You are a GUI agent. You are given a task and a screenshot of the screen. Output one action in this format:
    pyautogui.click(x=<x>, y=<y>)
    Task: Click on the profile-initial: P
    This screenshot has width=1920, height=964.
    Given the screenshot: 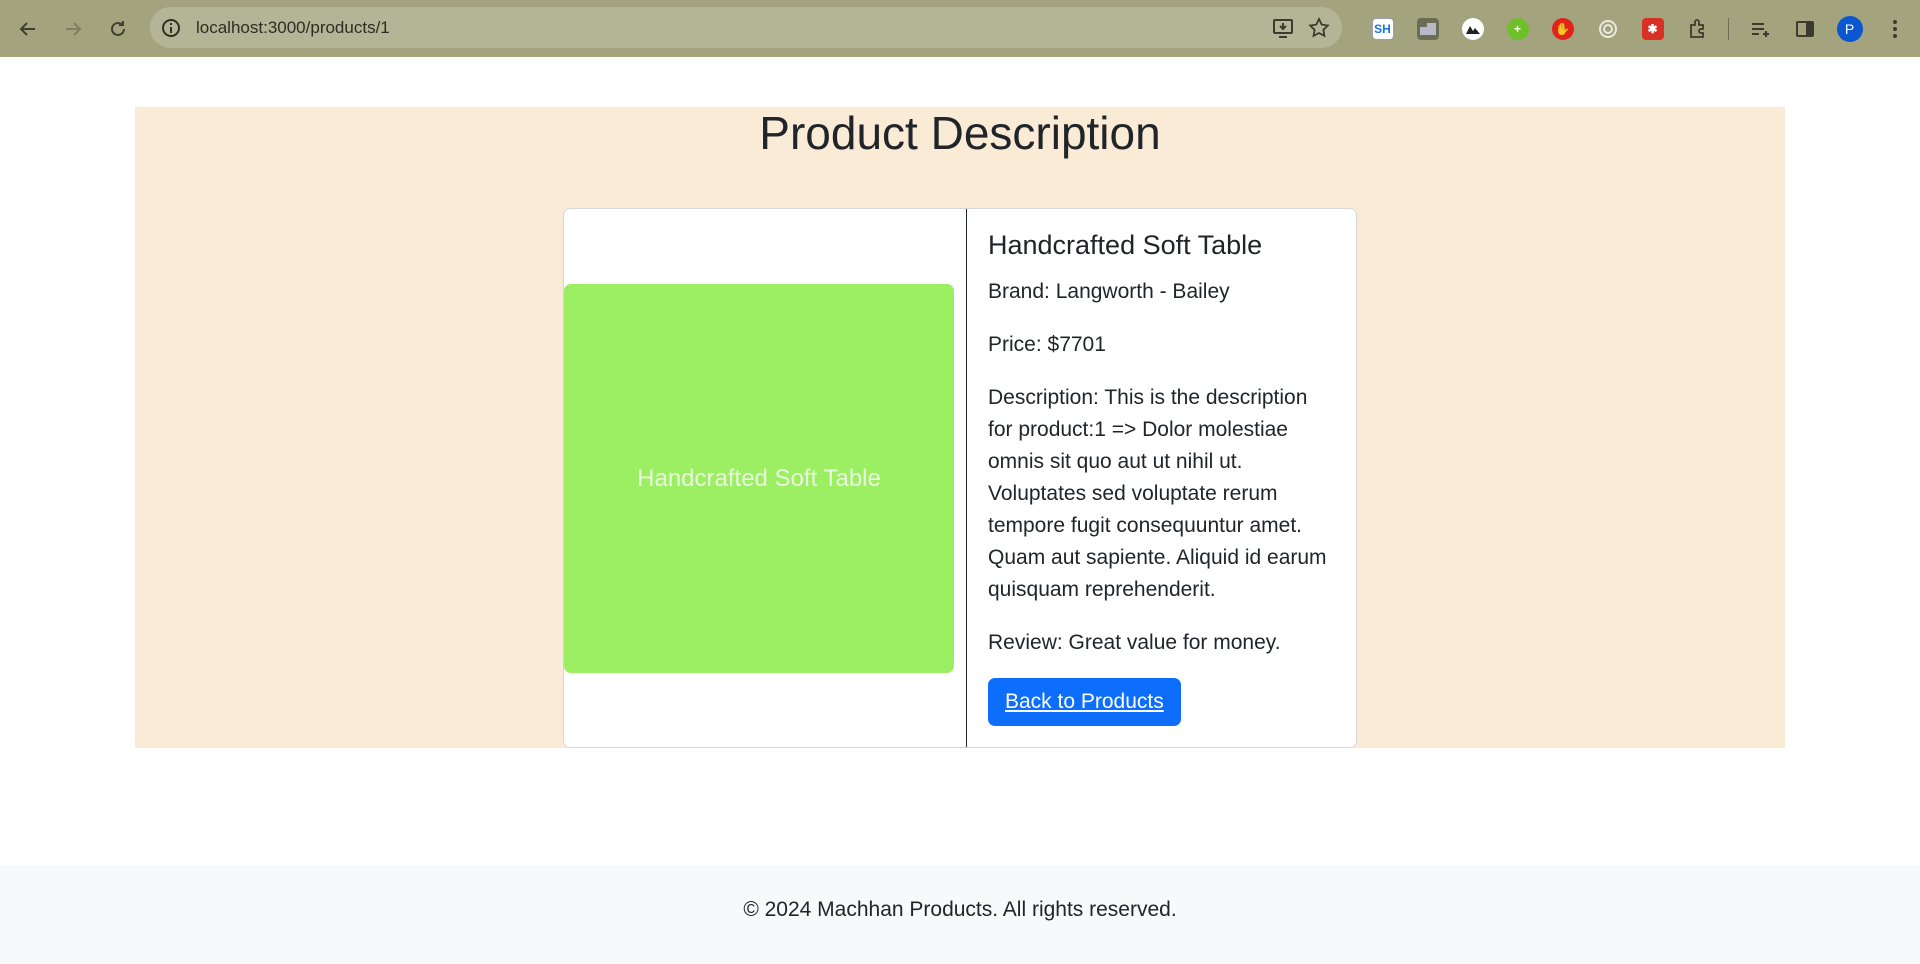 What is the action you would take?
    pyautogui.click(x=1849, y=28)
    